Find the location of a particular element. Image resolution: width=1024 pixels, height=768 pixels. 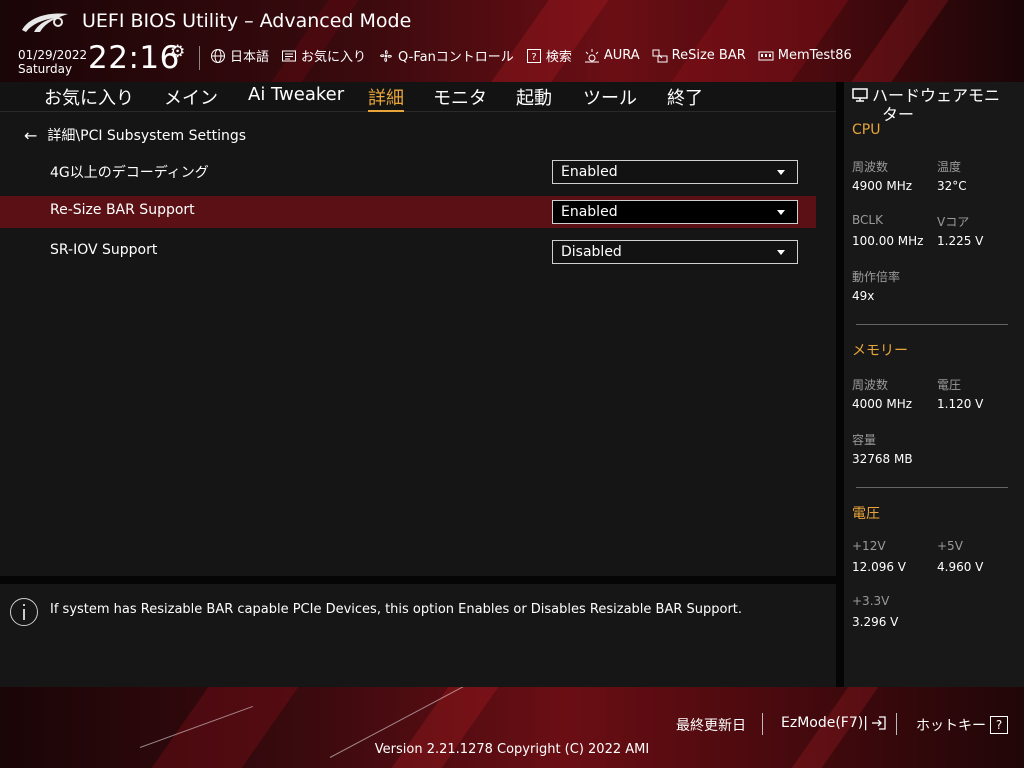

v12-value: 12.096 V is located at coordinates (879, 567).